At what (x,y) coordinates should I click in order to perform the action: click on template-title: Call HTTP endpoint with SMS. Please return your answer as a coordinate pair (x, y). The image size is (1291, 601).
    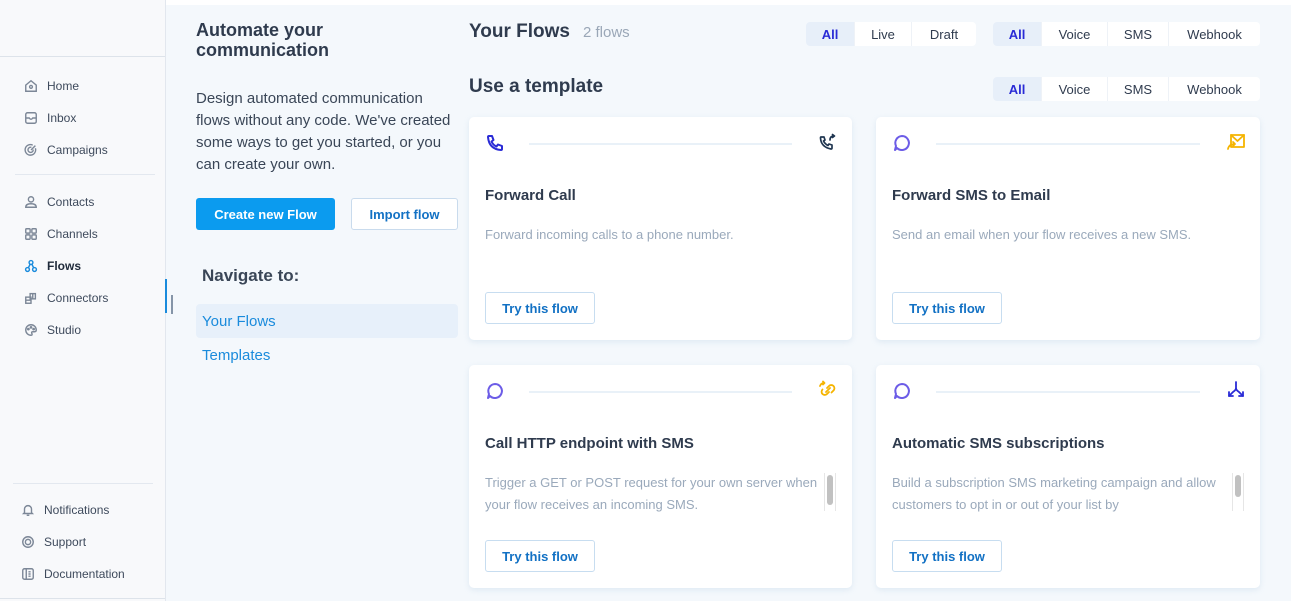
    Looking at the image, I should click on (589, 443).